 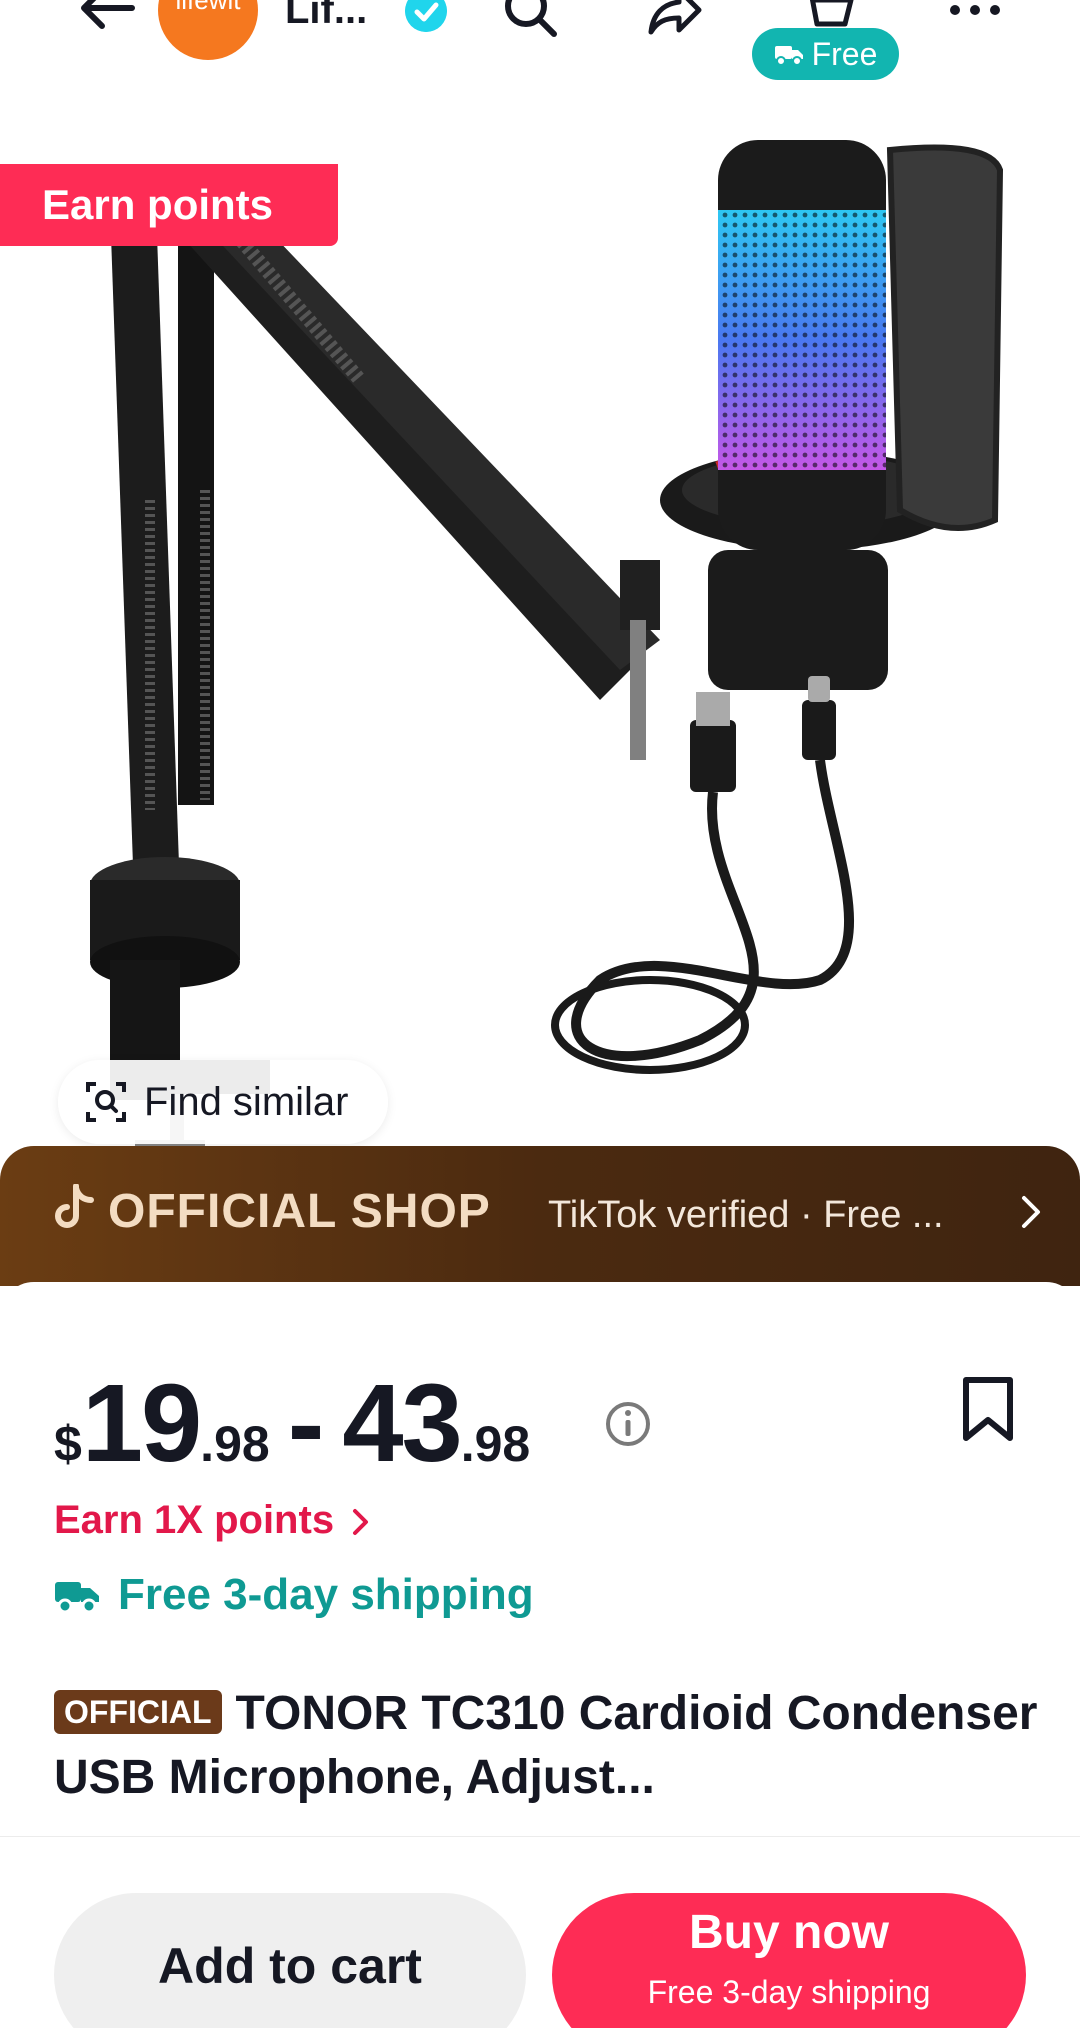 What do you see at coordinates (290, 1966) in the screenshot?
I see `add-to-cart-label: Add to cart` at bounding box center [290, 1966].